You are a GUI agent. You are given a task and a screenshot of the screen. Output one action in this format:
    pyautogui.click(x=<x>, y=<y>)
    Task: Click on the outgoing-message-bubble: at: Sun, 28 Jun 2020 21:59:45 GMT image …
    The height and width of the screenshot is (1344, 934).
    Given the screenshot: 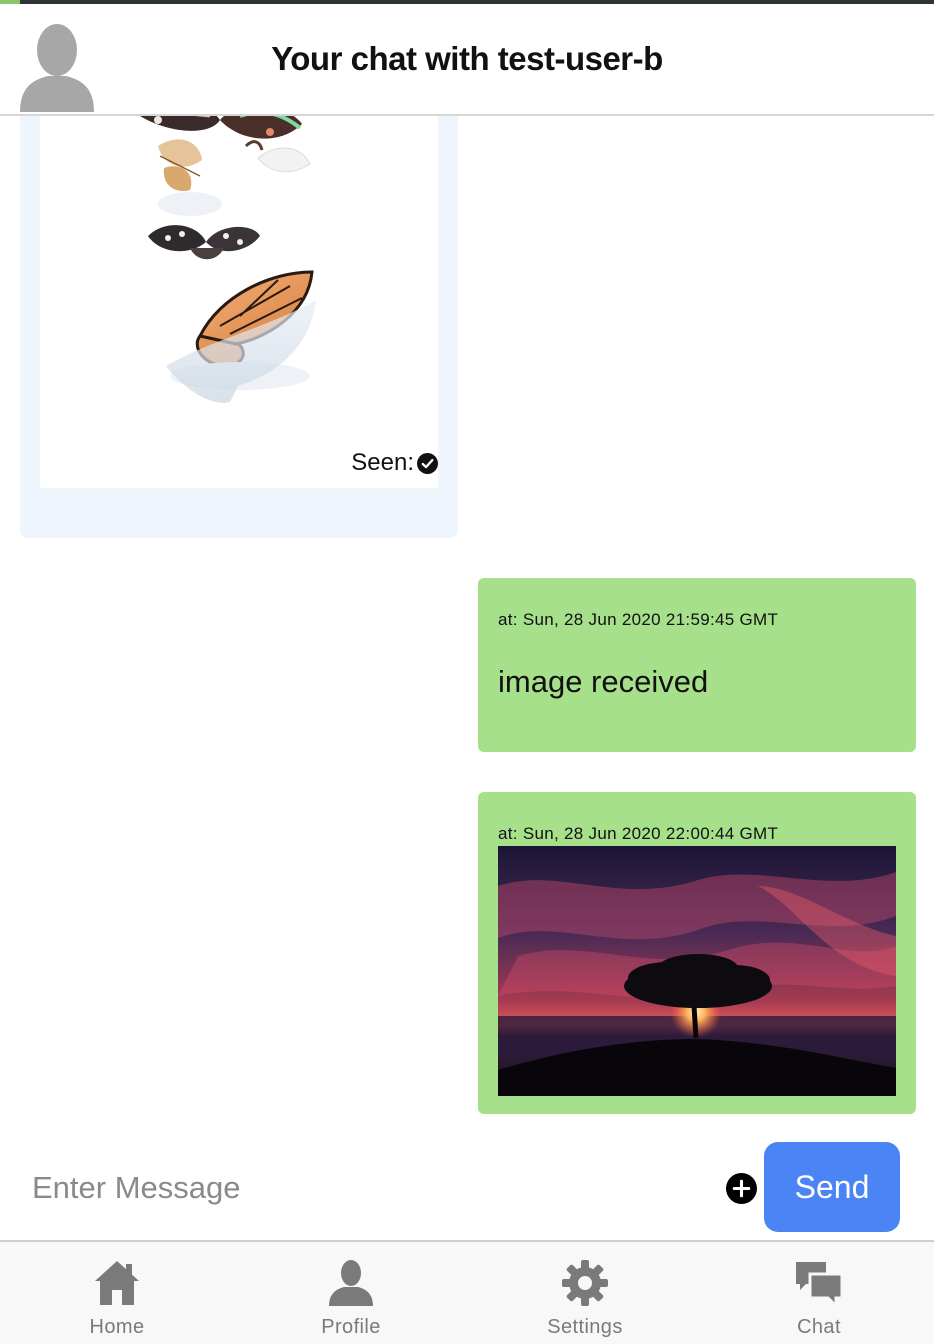 What is the action you would take?
    pyautogui.click(x=697, y=665)
    